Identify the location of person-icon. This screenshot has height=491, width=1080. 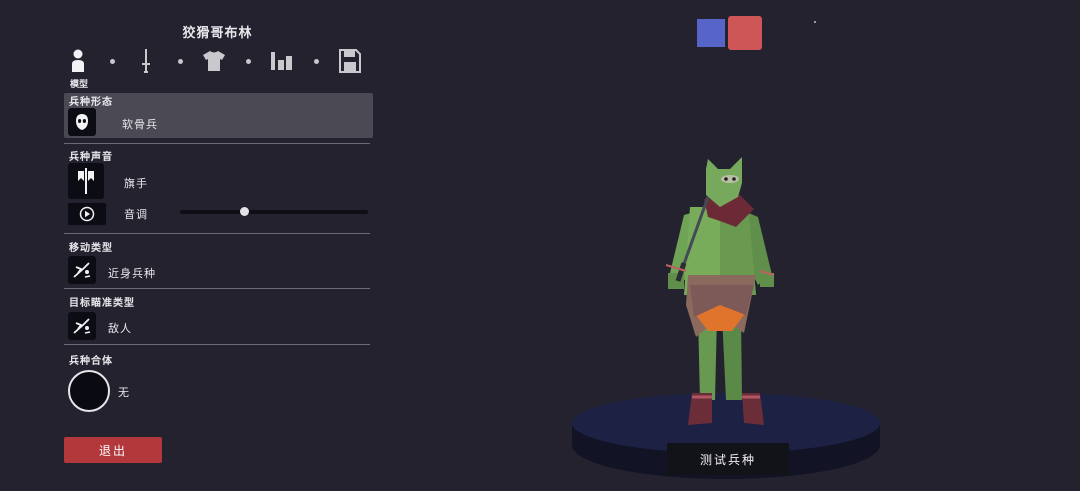
(78, 60).